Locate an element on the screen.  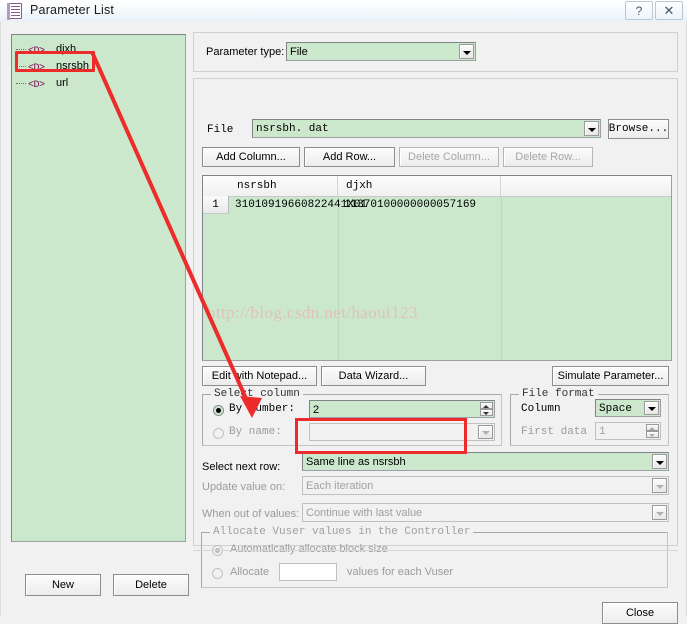
parameter-type-group: Parameter type: File is located at coordinates (435, 52).